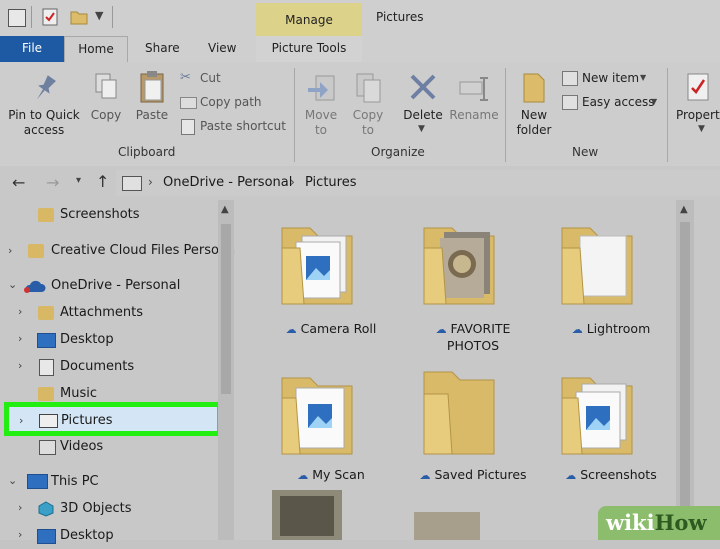  I want to click on nav-item-onedrive: ⌄ OneDrive - Personal, so click(118, 286).